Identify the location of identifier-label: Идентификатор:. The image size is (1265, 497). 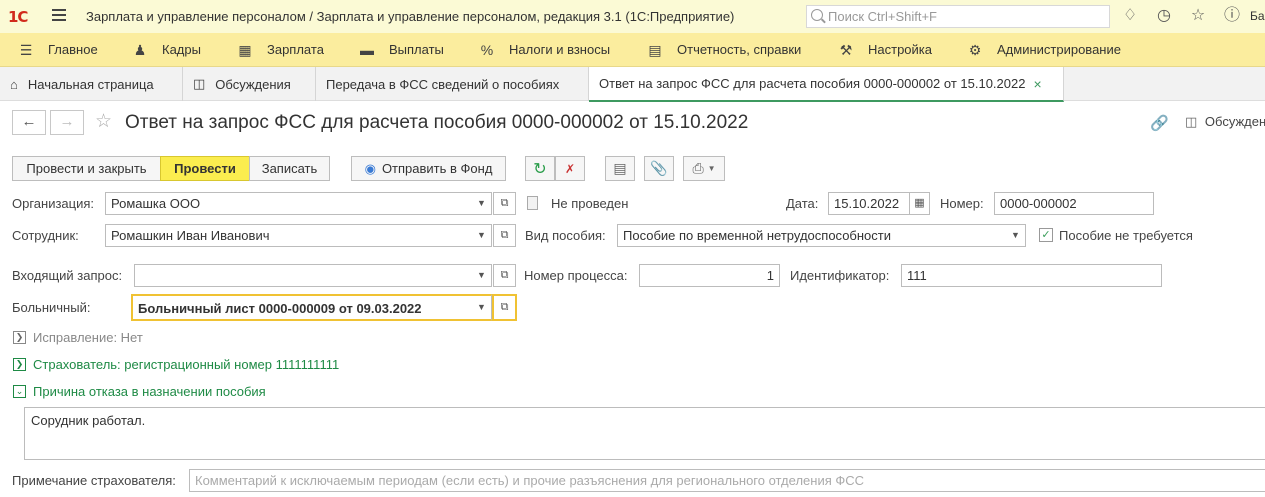
(840, 275).